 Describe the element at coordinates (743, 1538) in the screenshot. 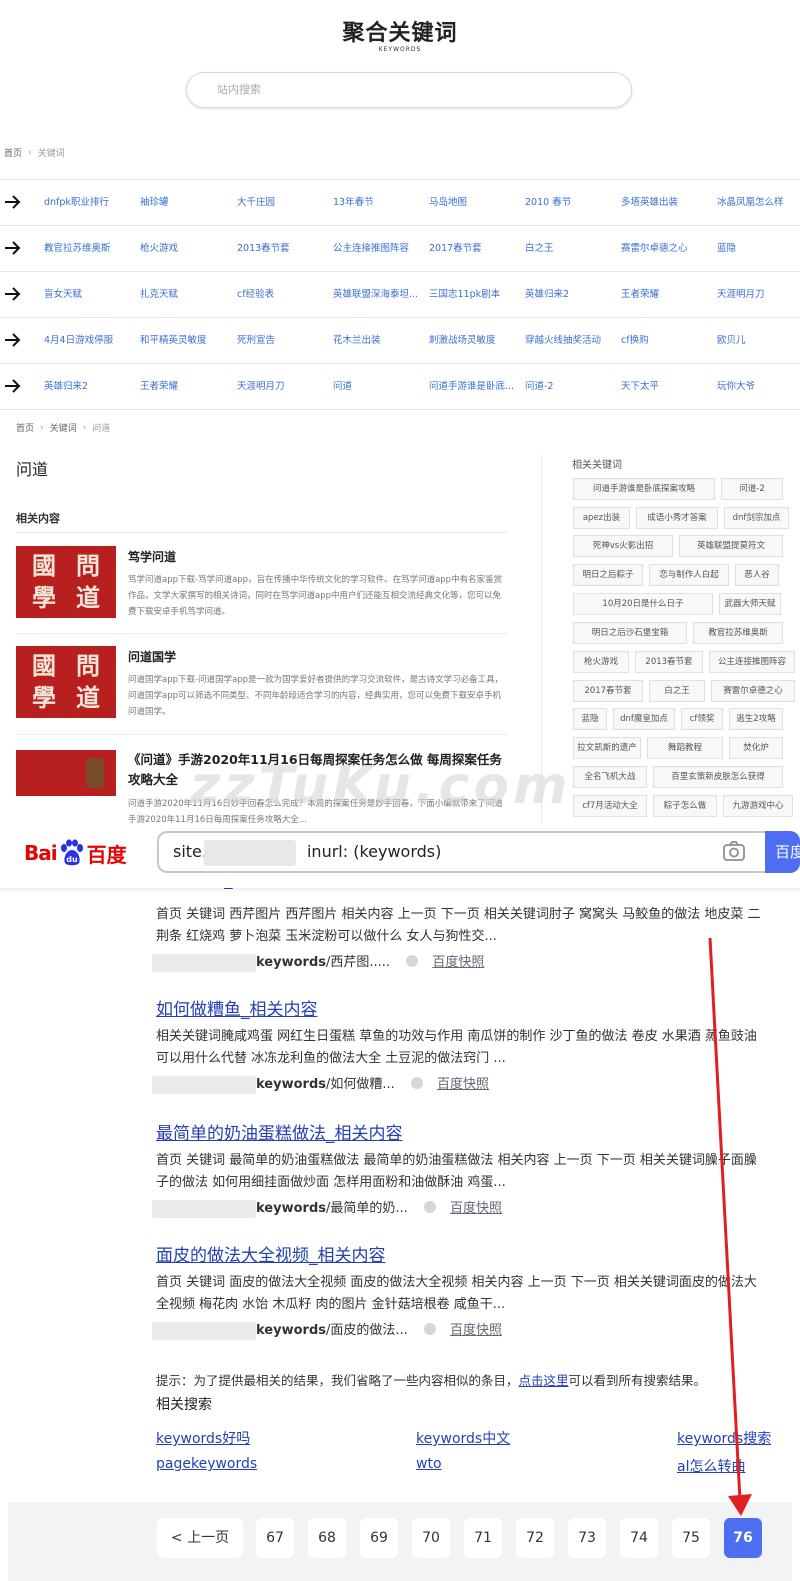

I see `current-page-button: 76` at that location.